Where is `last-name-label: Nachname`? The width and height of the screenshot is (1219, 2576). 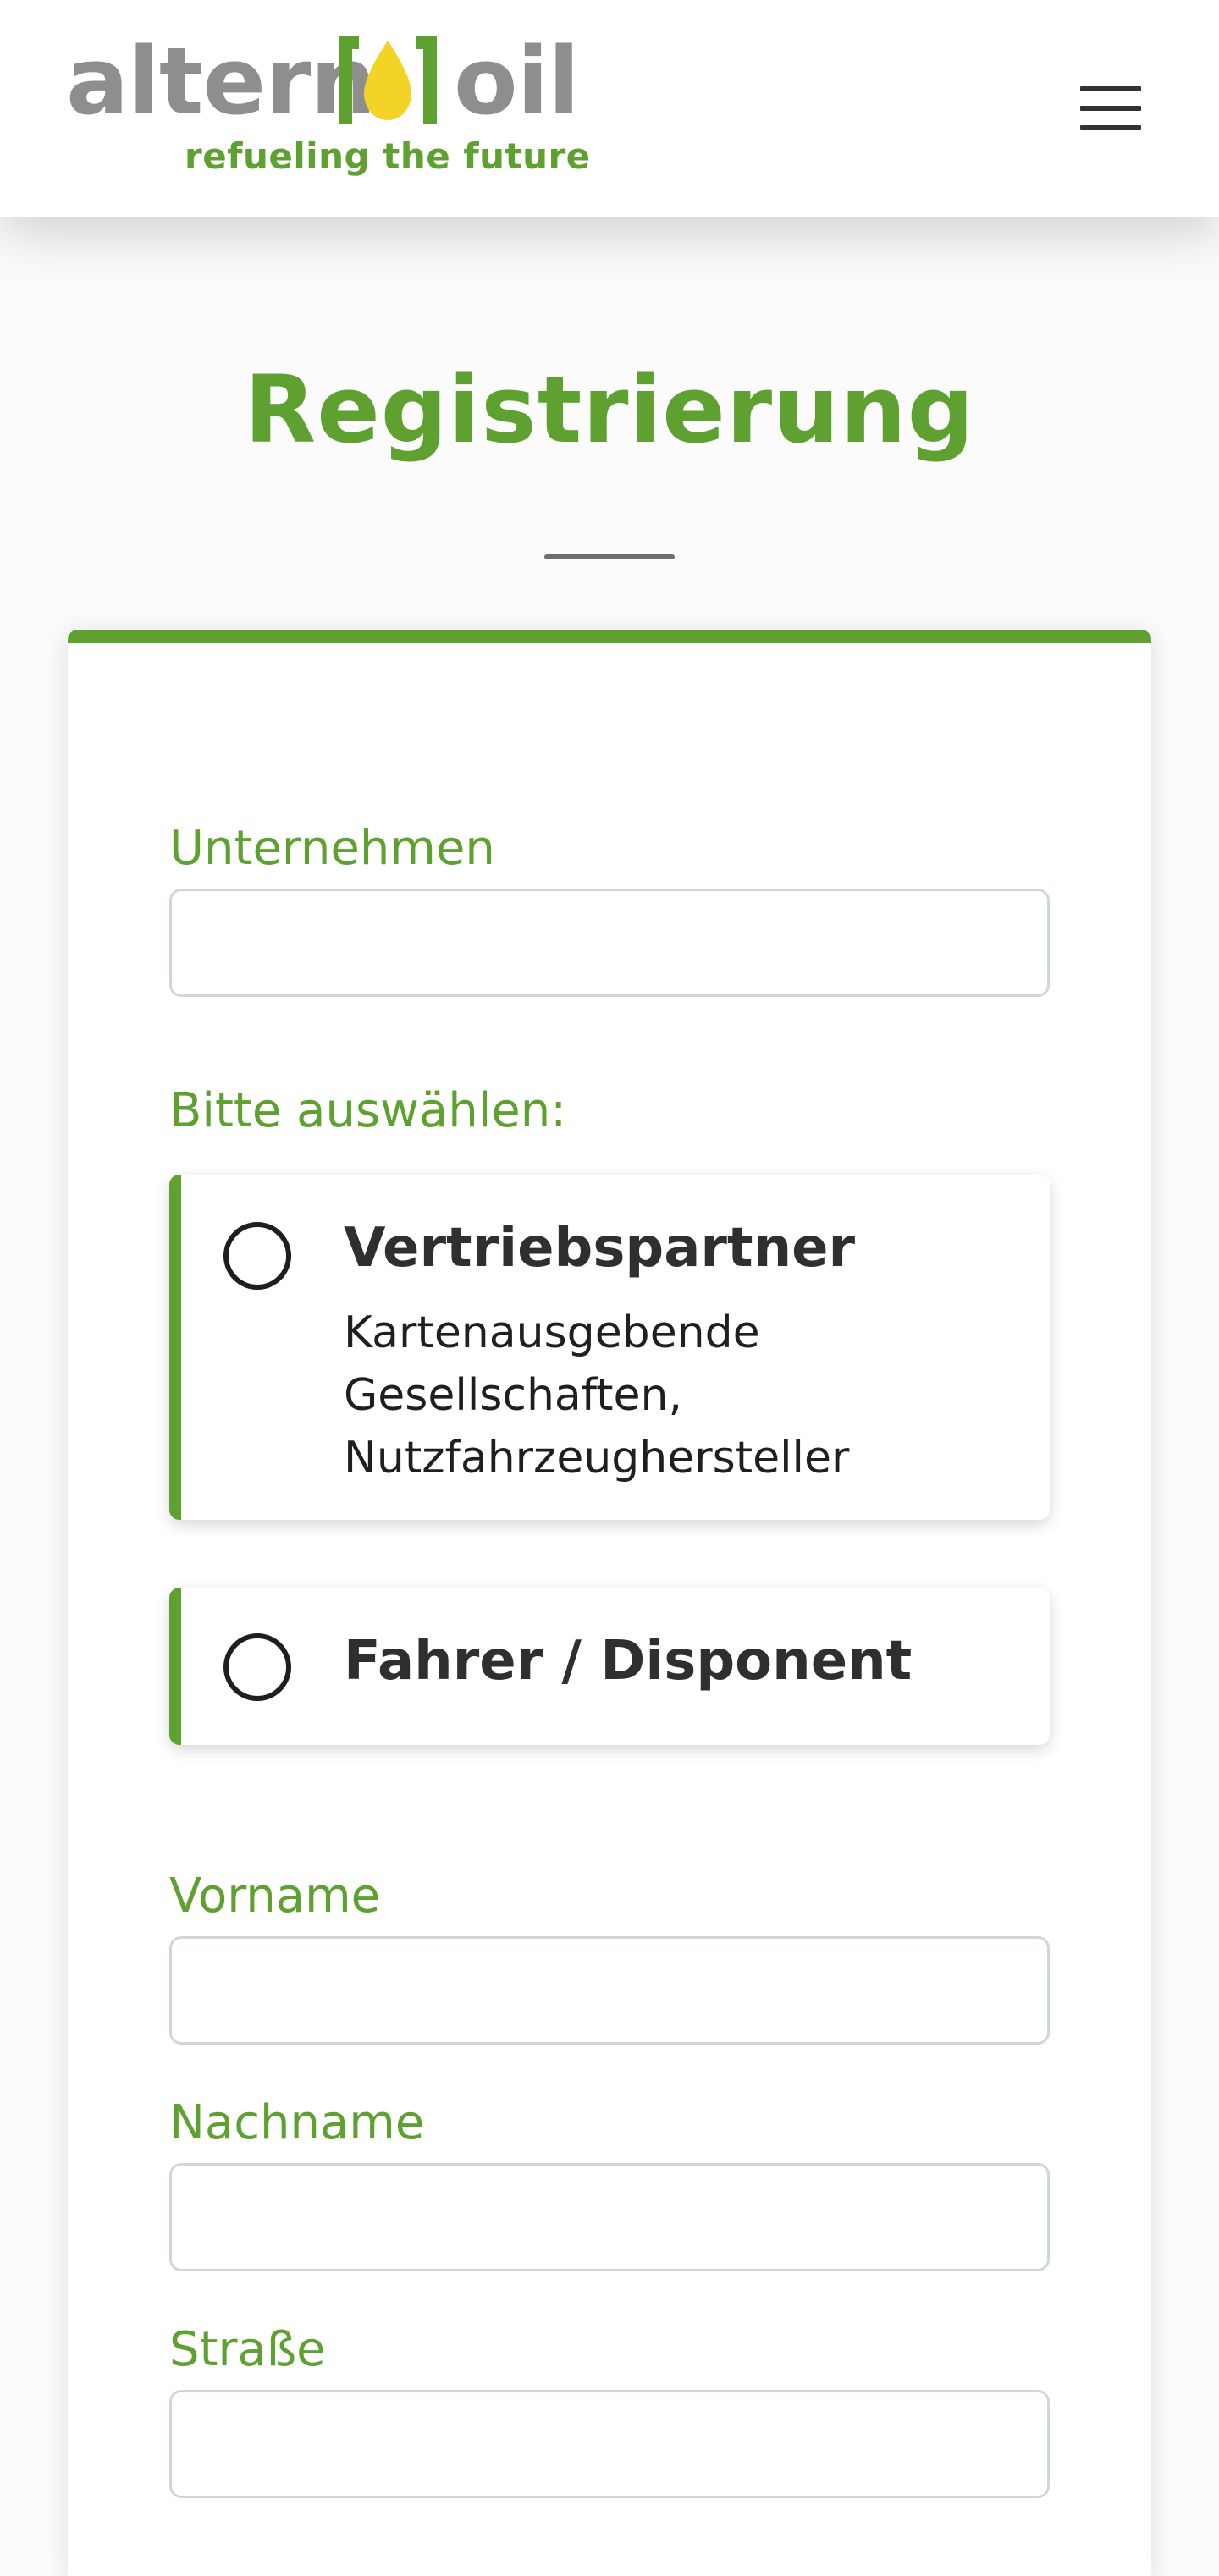 last-name-label: Nachname is located at coordinates (297, 2122).